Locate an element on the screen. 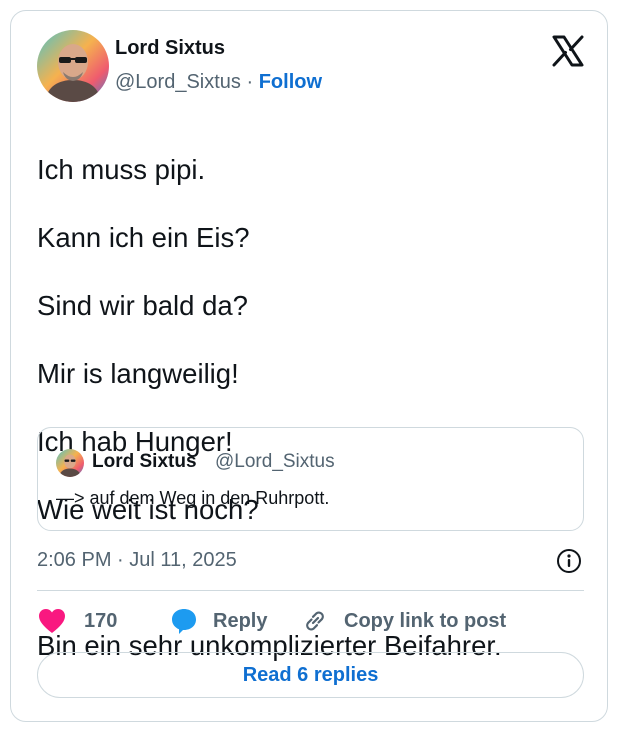 The width and height of the screenshot is (620, 734). read-replies-label: Read 6 replies is located at coordinates (310, 674).